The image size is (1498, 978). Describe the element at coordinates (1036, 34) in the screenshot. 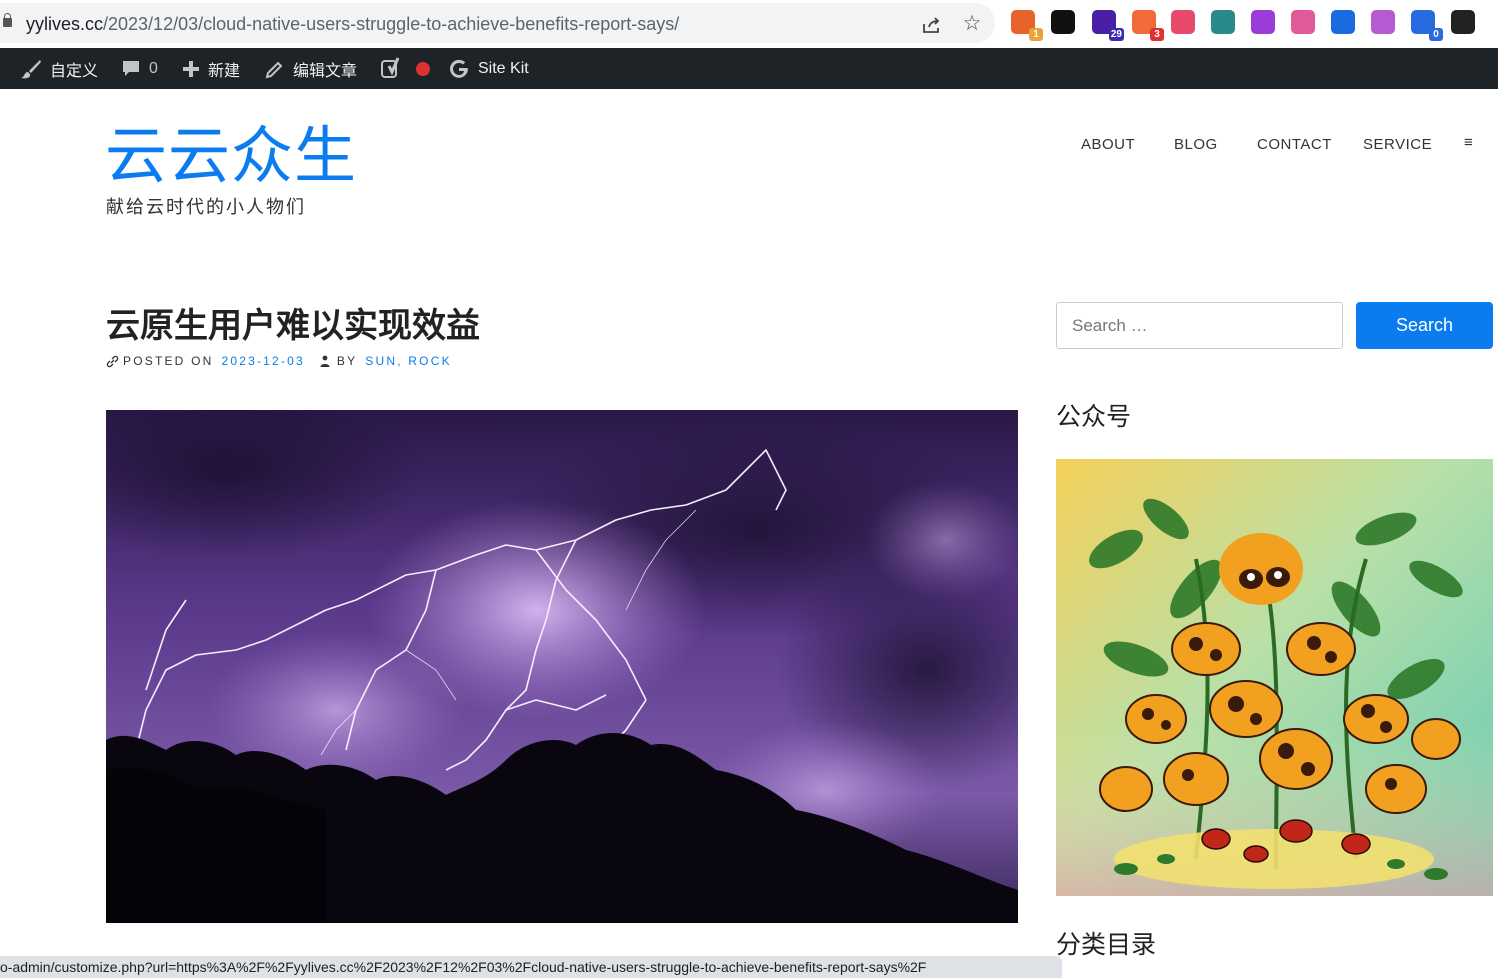

I see `extension-badge: 1` at that location.